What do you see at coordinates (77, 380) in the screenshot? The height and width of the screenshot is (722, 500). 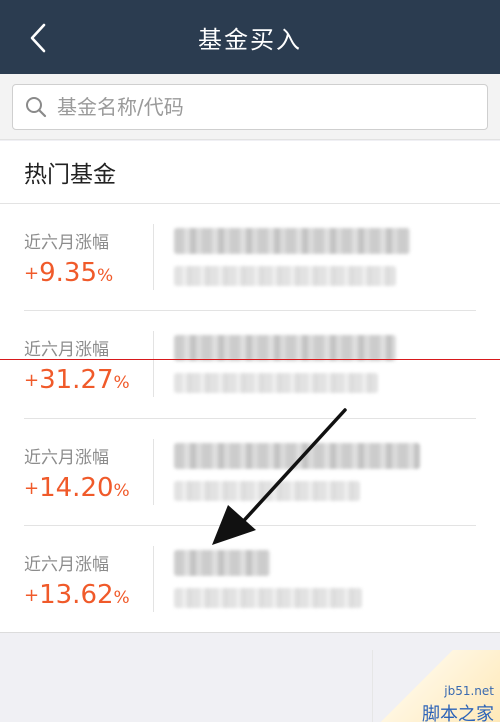 I see `gain-value: +31.27%` at bounding box center [77, 380].